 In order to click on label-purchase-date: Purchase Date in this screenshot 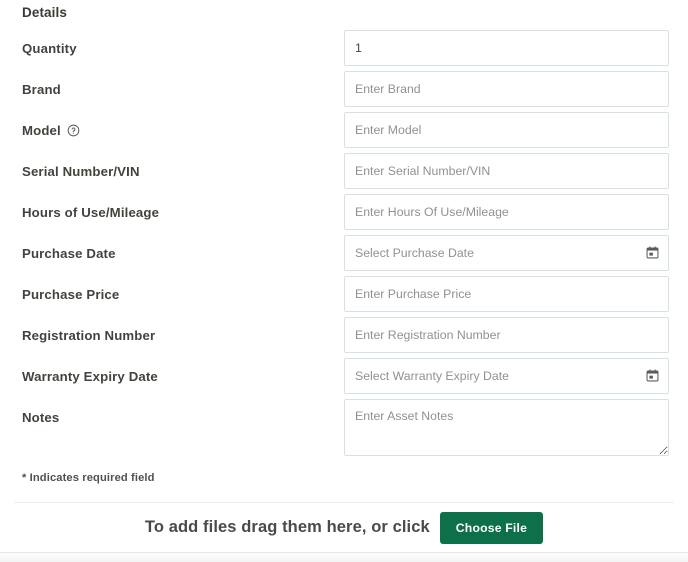, I will do `click(69, 253)`.